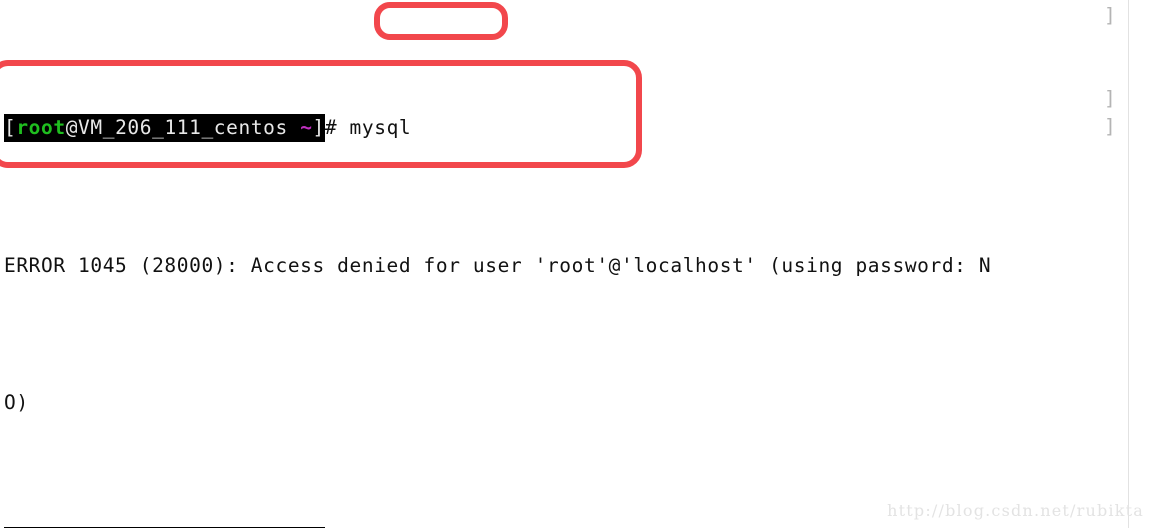 The image size is (1156, 528). Describe the element at coordinates (580, 128) in the screenshot. I see `terminal-line-prompt-1: [root@VM_206_111_centos ~]# mysql` at that location.